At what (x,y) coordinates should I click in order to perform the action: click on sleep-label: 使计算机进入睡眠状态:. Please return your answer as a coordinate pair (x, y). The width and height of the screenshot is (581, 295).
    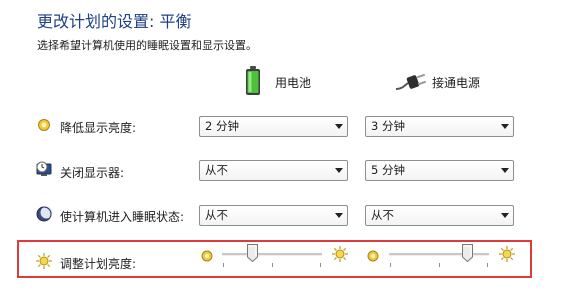
    Looking at the image, I should click on (122, 217).